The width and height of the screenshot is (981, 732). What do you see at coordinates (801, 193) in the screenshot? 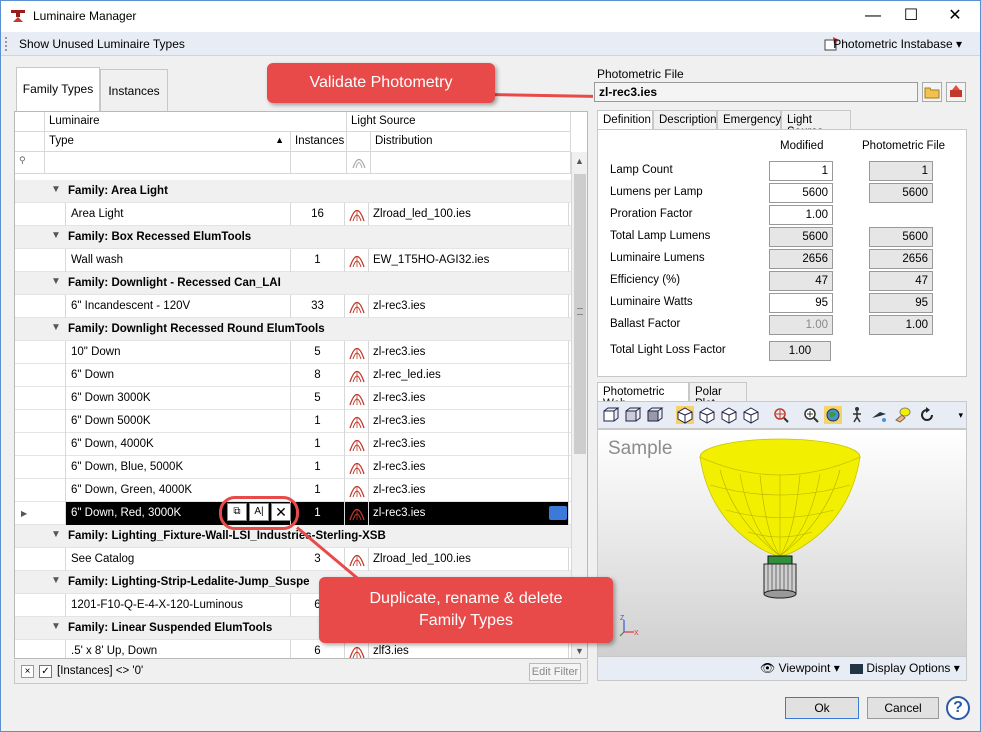
I see `modified-value-field: 5600` at bounding box center [801, 193].